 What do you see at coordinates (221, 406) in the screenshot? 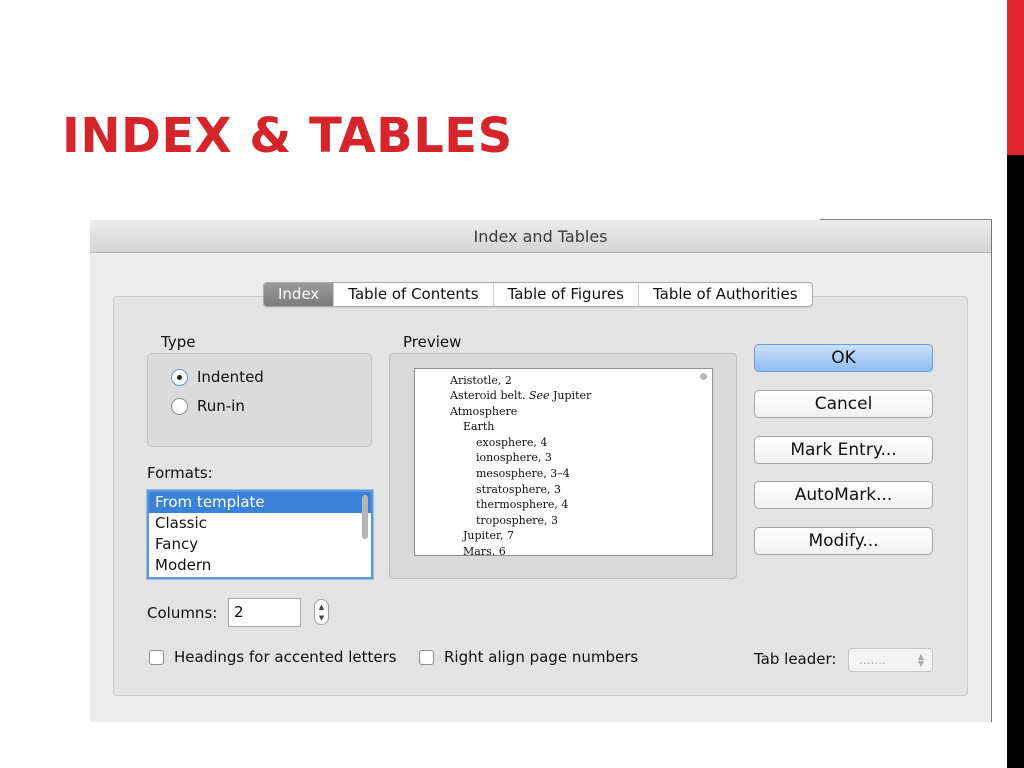
I see `radio-run-in-label: Run-in` at bounding box center [221, 406].